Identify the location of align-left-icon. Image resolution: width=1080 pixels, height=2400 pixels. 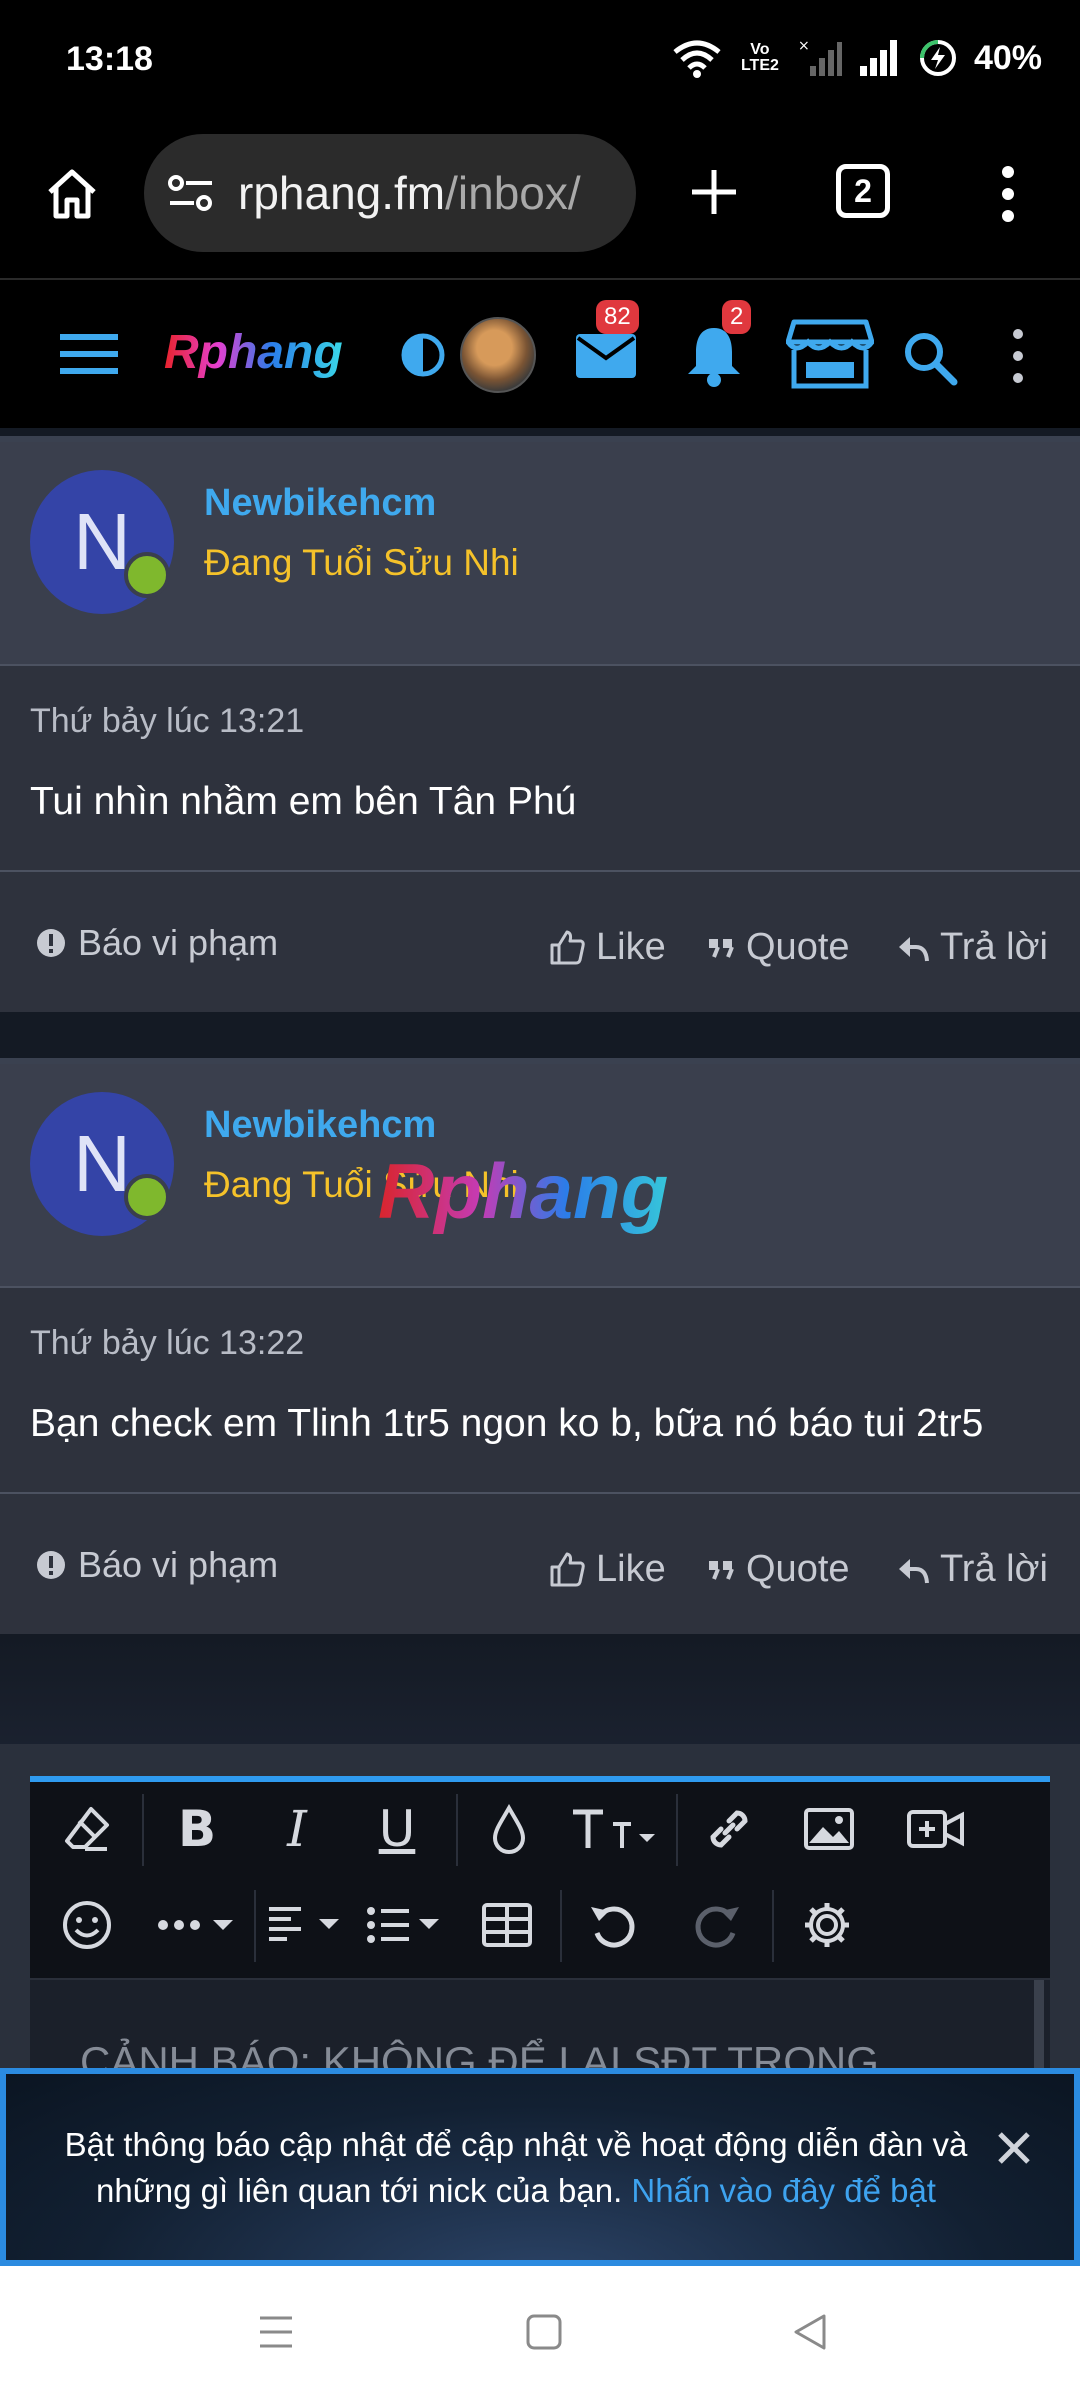
(307, 1925).